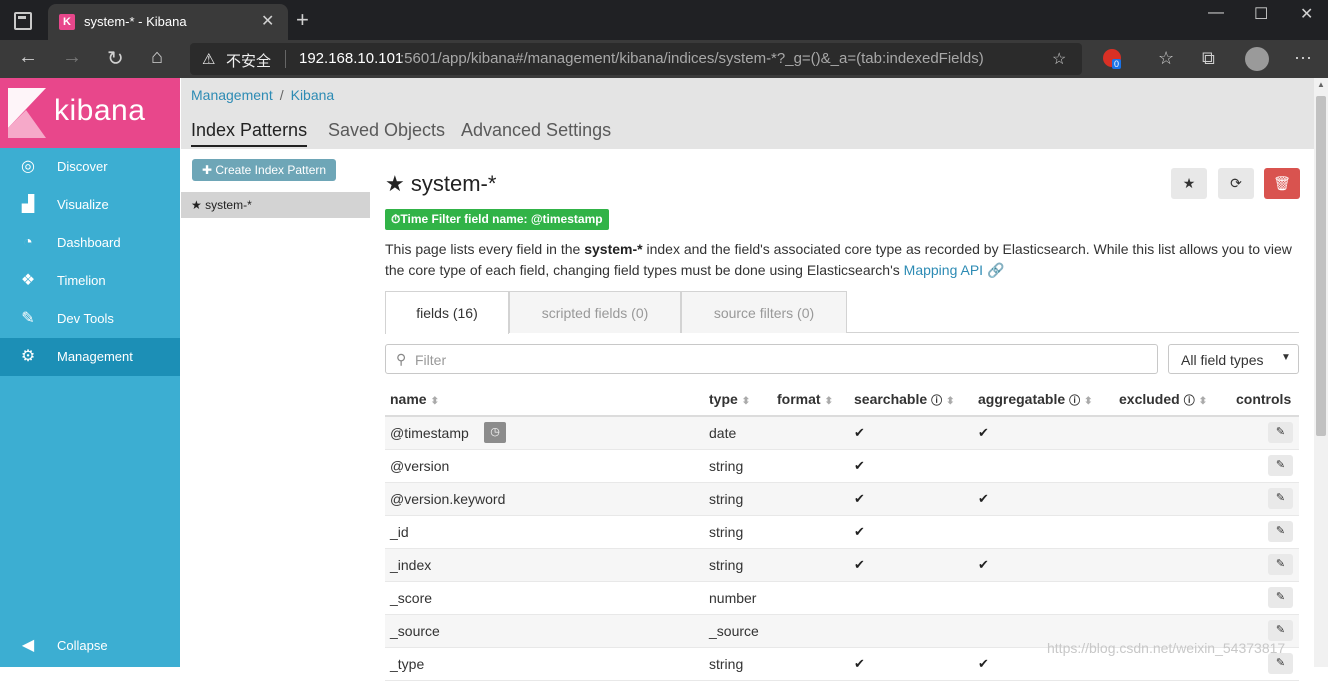 The image size is (1328, 681). I want to click on nav-dashboard: ◔ Dashboard, so click(90, 243).